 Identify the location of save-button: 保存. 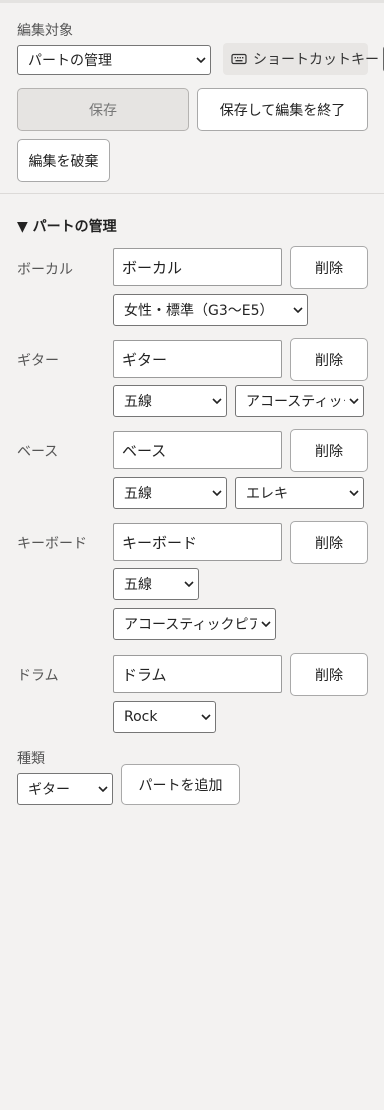
(103, 109).